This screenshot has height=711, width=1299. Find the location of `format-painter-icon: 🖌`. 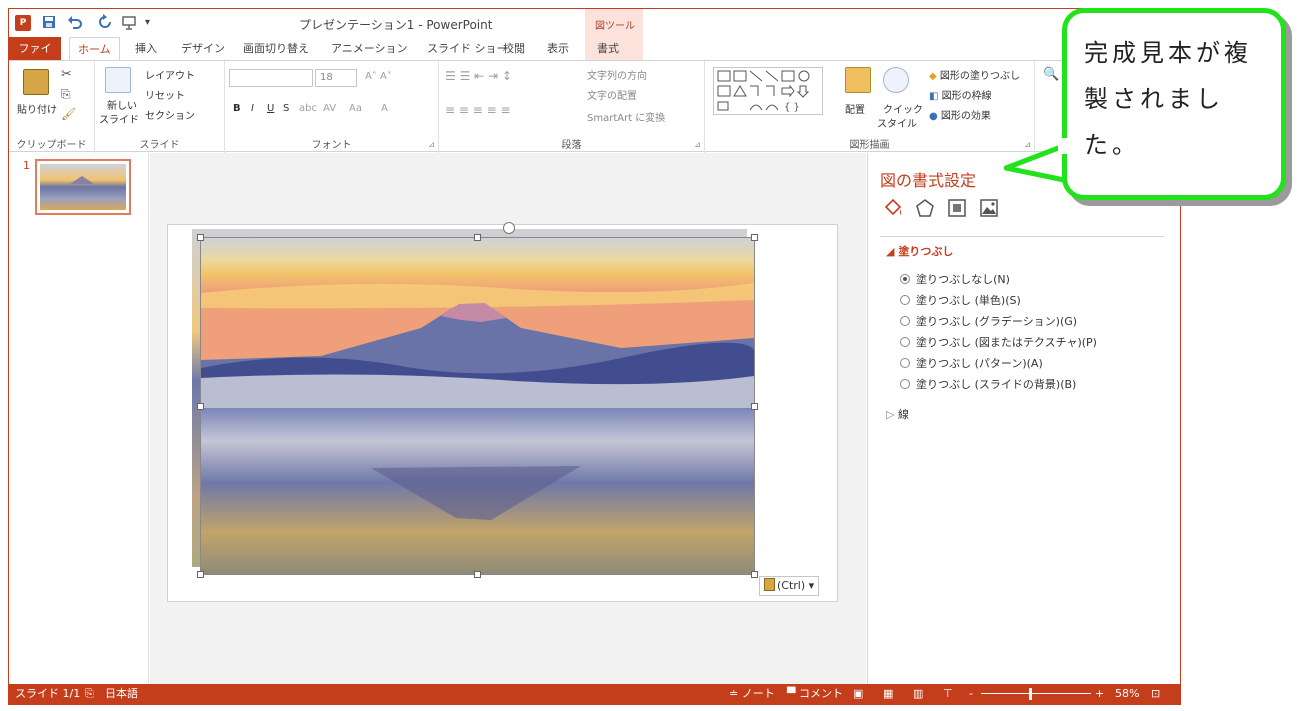

format-painter-icon: 🖌 is located at coordinates (68, 114).